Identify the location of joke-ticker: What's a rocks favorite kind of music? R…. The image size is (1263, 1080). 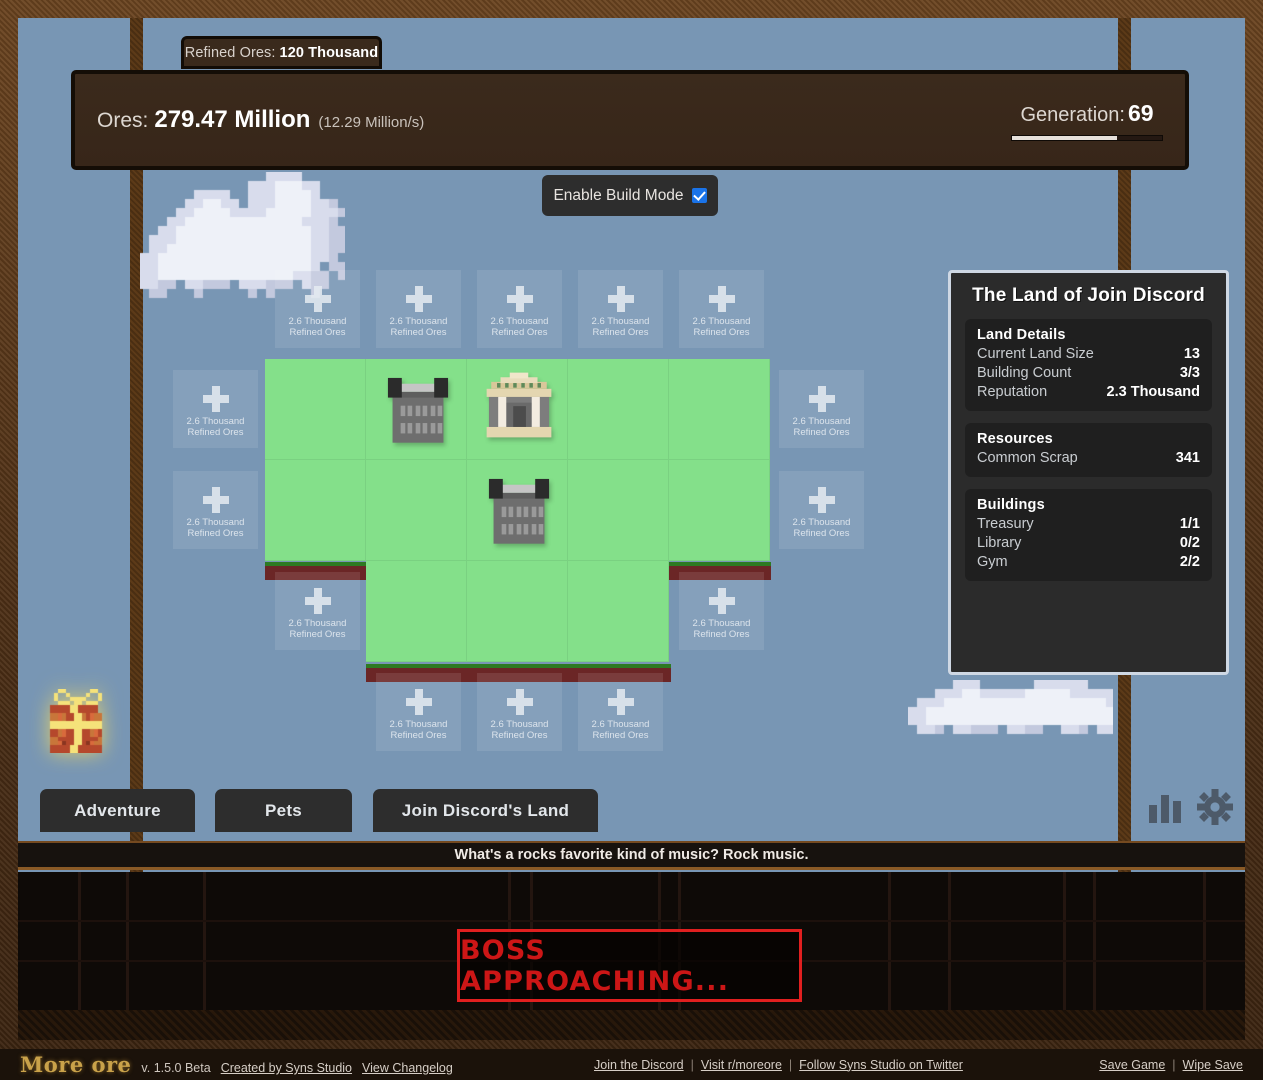
(631, 855).